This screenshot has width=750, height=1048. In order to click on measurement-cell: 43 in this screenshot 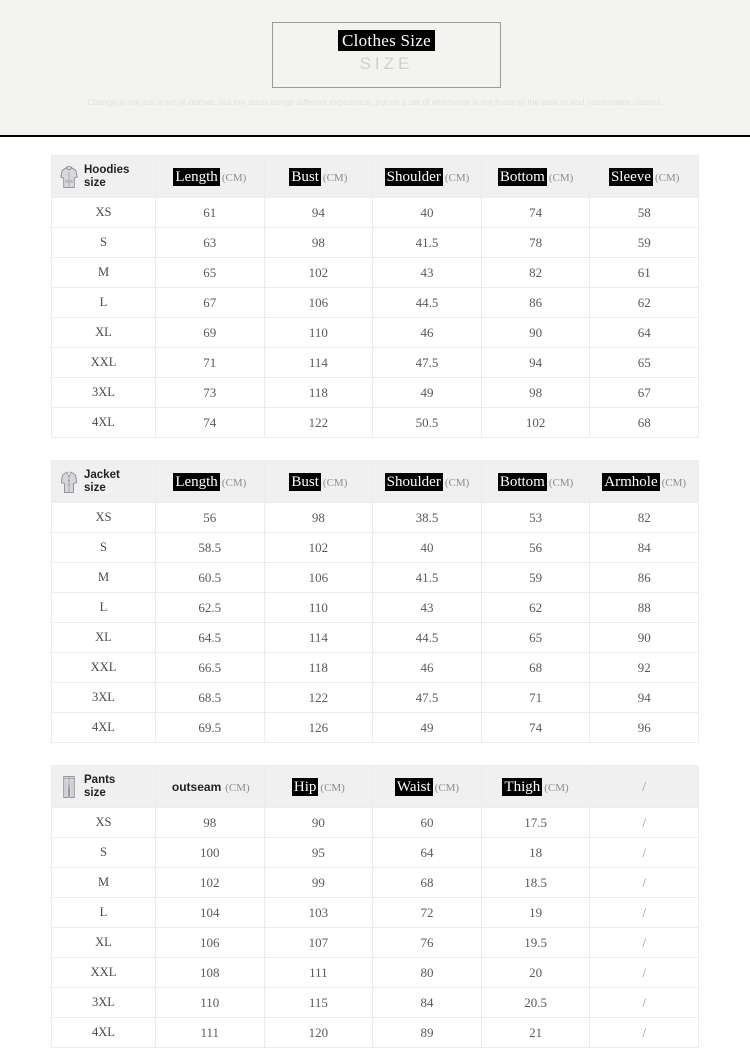, I will do `click(427, 607)`.